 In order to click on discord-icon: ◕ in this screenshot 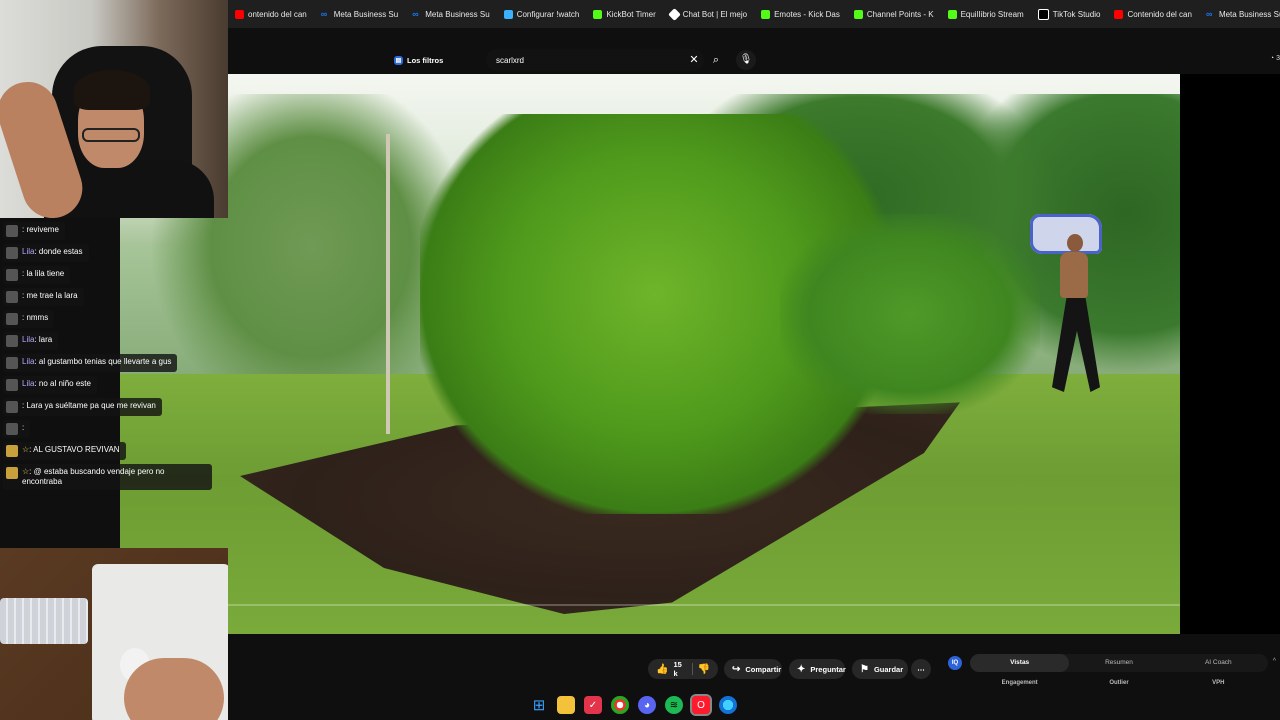, I will do `click(647, 705)`.